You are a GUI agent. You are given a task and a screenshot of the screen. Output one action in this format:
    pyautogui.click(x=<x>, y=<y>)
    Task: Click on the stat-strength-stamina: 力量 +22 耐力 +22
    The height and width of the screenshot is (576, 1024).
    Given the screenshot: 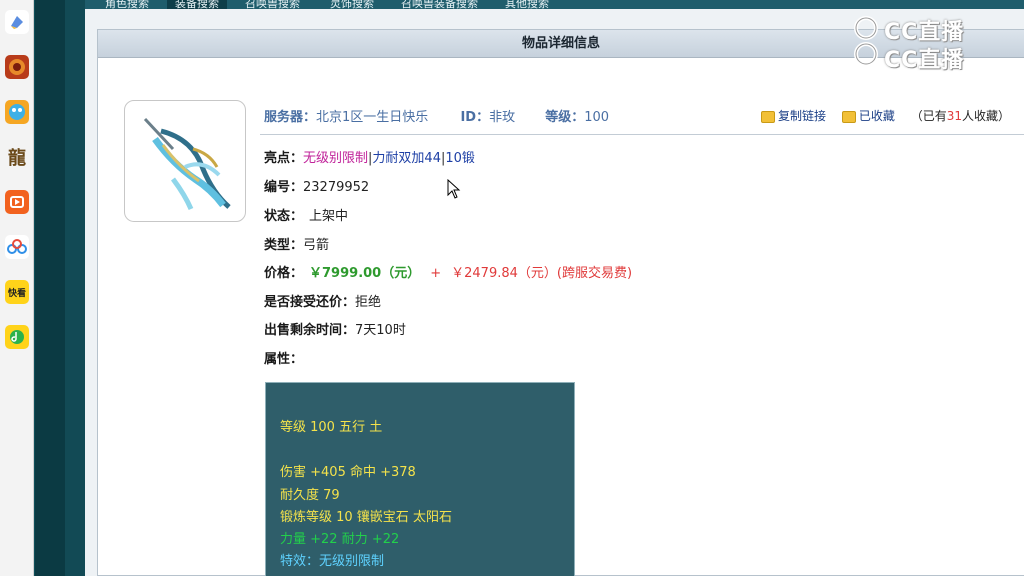 What is the action you would take?
    pyautogui.click(x=340, y=539)
    